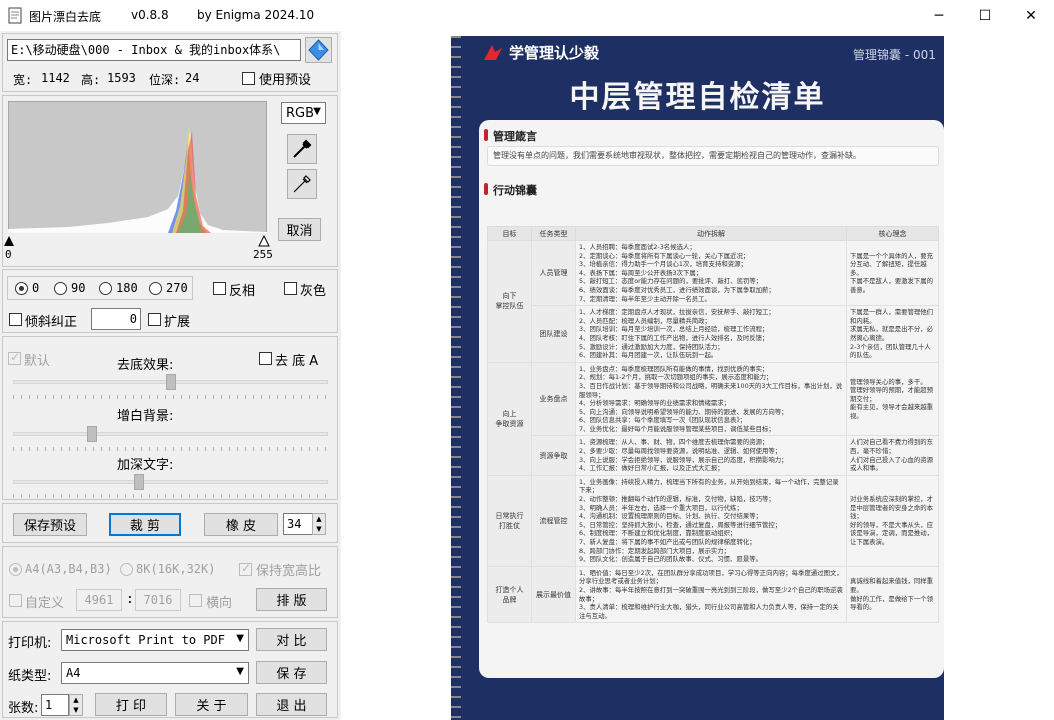 The width and height of the screenshot is (1054, 720). Describe the element at coordinates (264, 241) in the screenshot. I see `white-point-handle` at that location.